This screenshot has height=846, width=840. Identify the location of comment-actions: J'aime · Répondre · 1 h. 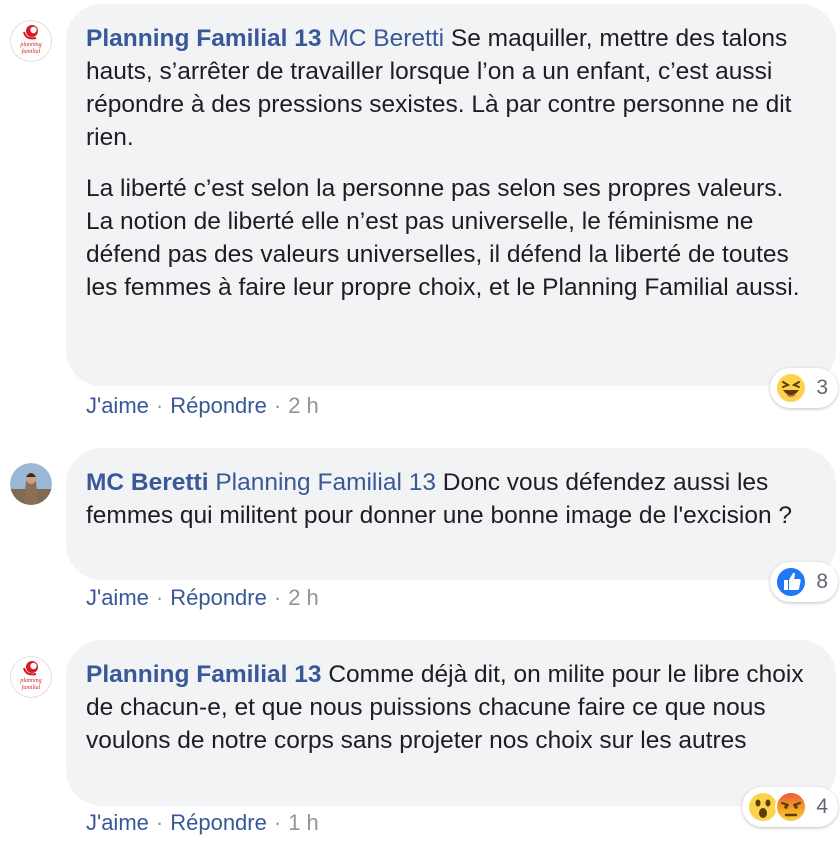
(202, 823).